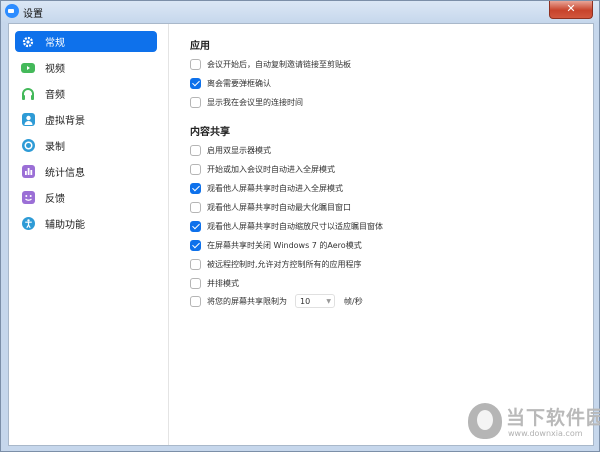 This screenshot has height=452, width=600. What do you see at coordinates (28, 224) in the screenshot?
I see `accessibility-icon` at bounding box center [28, 224].